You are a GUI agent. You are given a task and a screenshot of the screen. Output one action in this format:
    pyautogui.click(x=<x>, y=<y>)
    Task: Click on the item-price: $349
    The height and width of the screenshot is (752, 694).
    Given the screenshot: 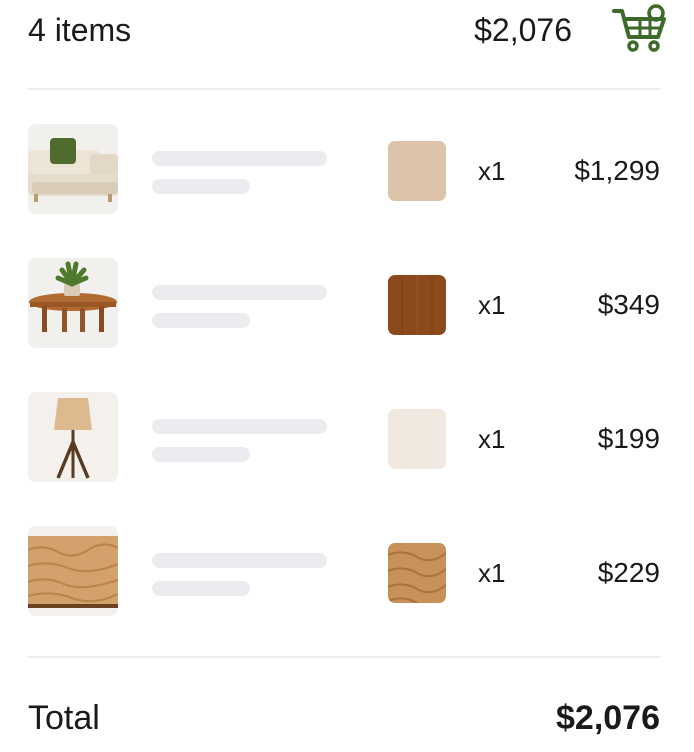 What is the action you would take?
    pyautogui.click(x=628, y=304)
    